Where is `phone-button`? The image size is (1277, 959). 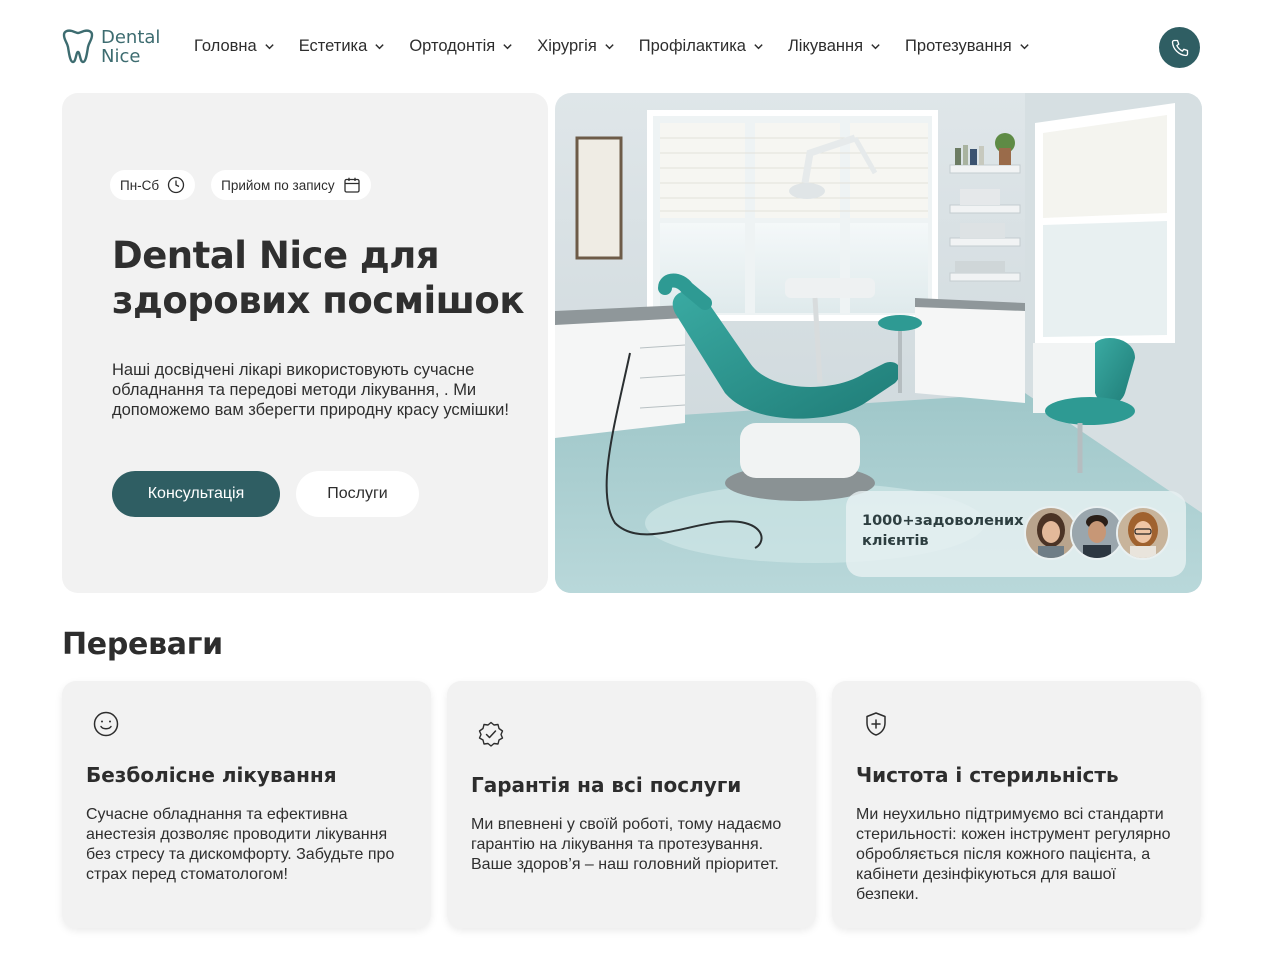
phone-button is located at coordinates (1179, 47).